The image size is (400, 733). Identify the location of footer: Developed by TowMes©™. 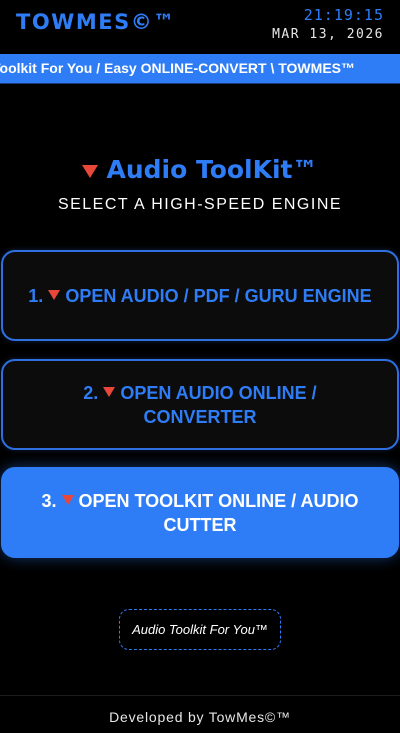
(200, 714).